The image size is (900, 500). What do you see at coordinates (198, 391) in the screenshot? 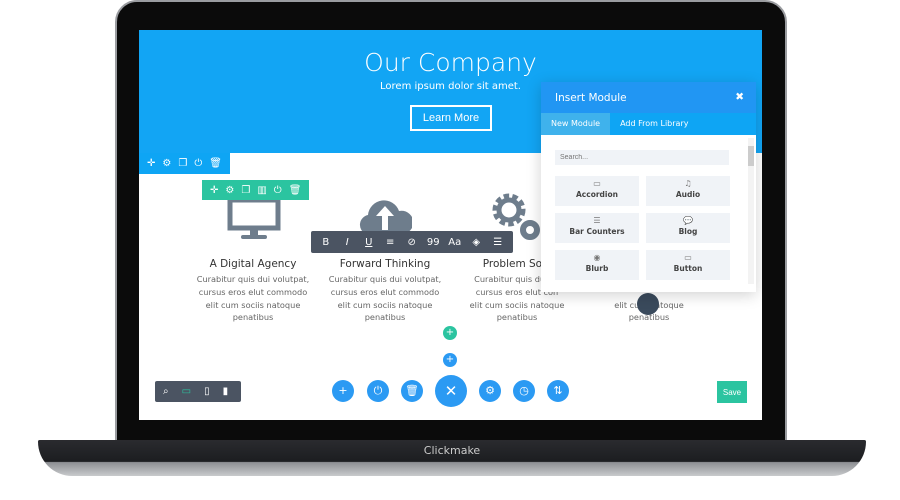
I see `view-mode-toolbar: ⌕ ▭ ▯ ▮` at bounding box center [198, 391].